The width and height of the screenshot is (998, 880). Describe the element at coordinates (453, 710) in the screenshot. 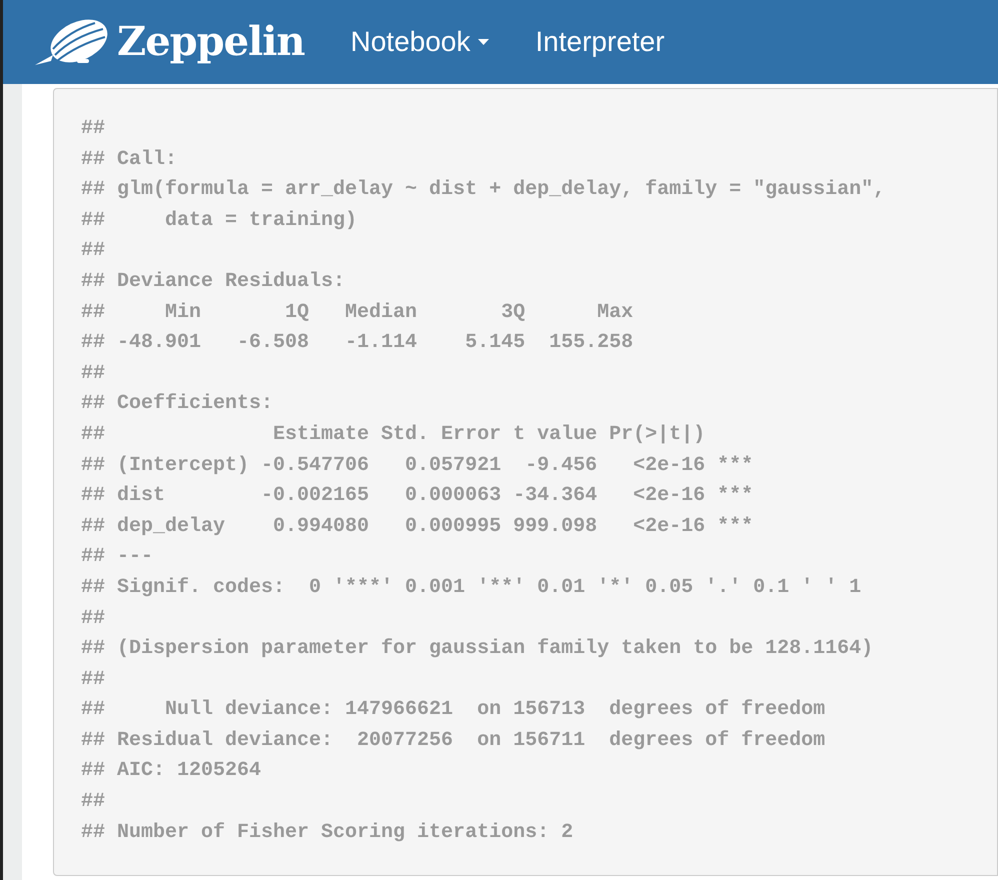

I see `output-line: ## Null deviance: 147966621 on 156713 degrees of freedom` at that location.